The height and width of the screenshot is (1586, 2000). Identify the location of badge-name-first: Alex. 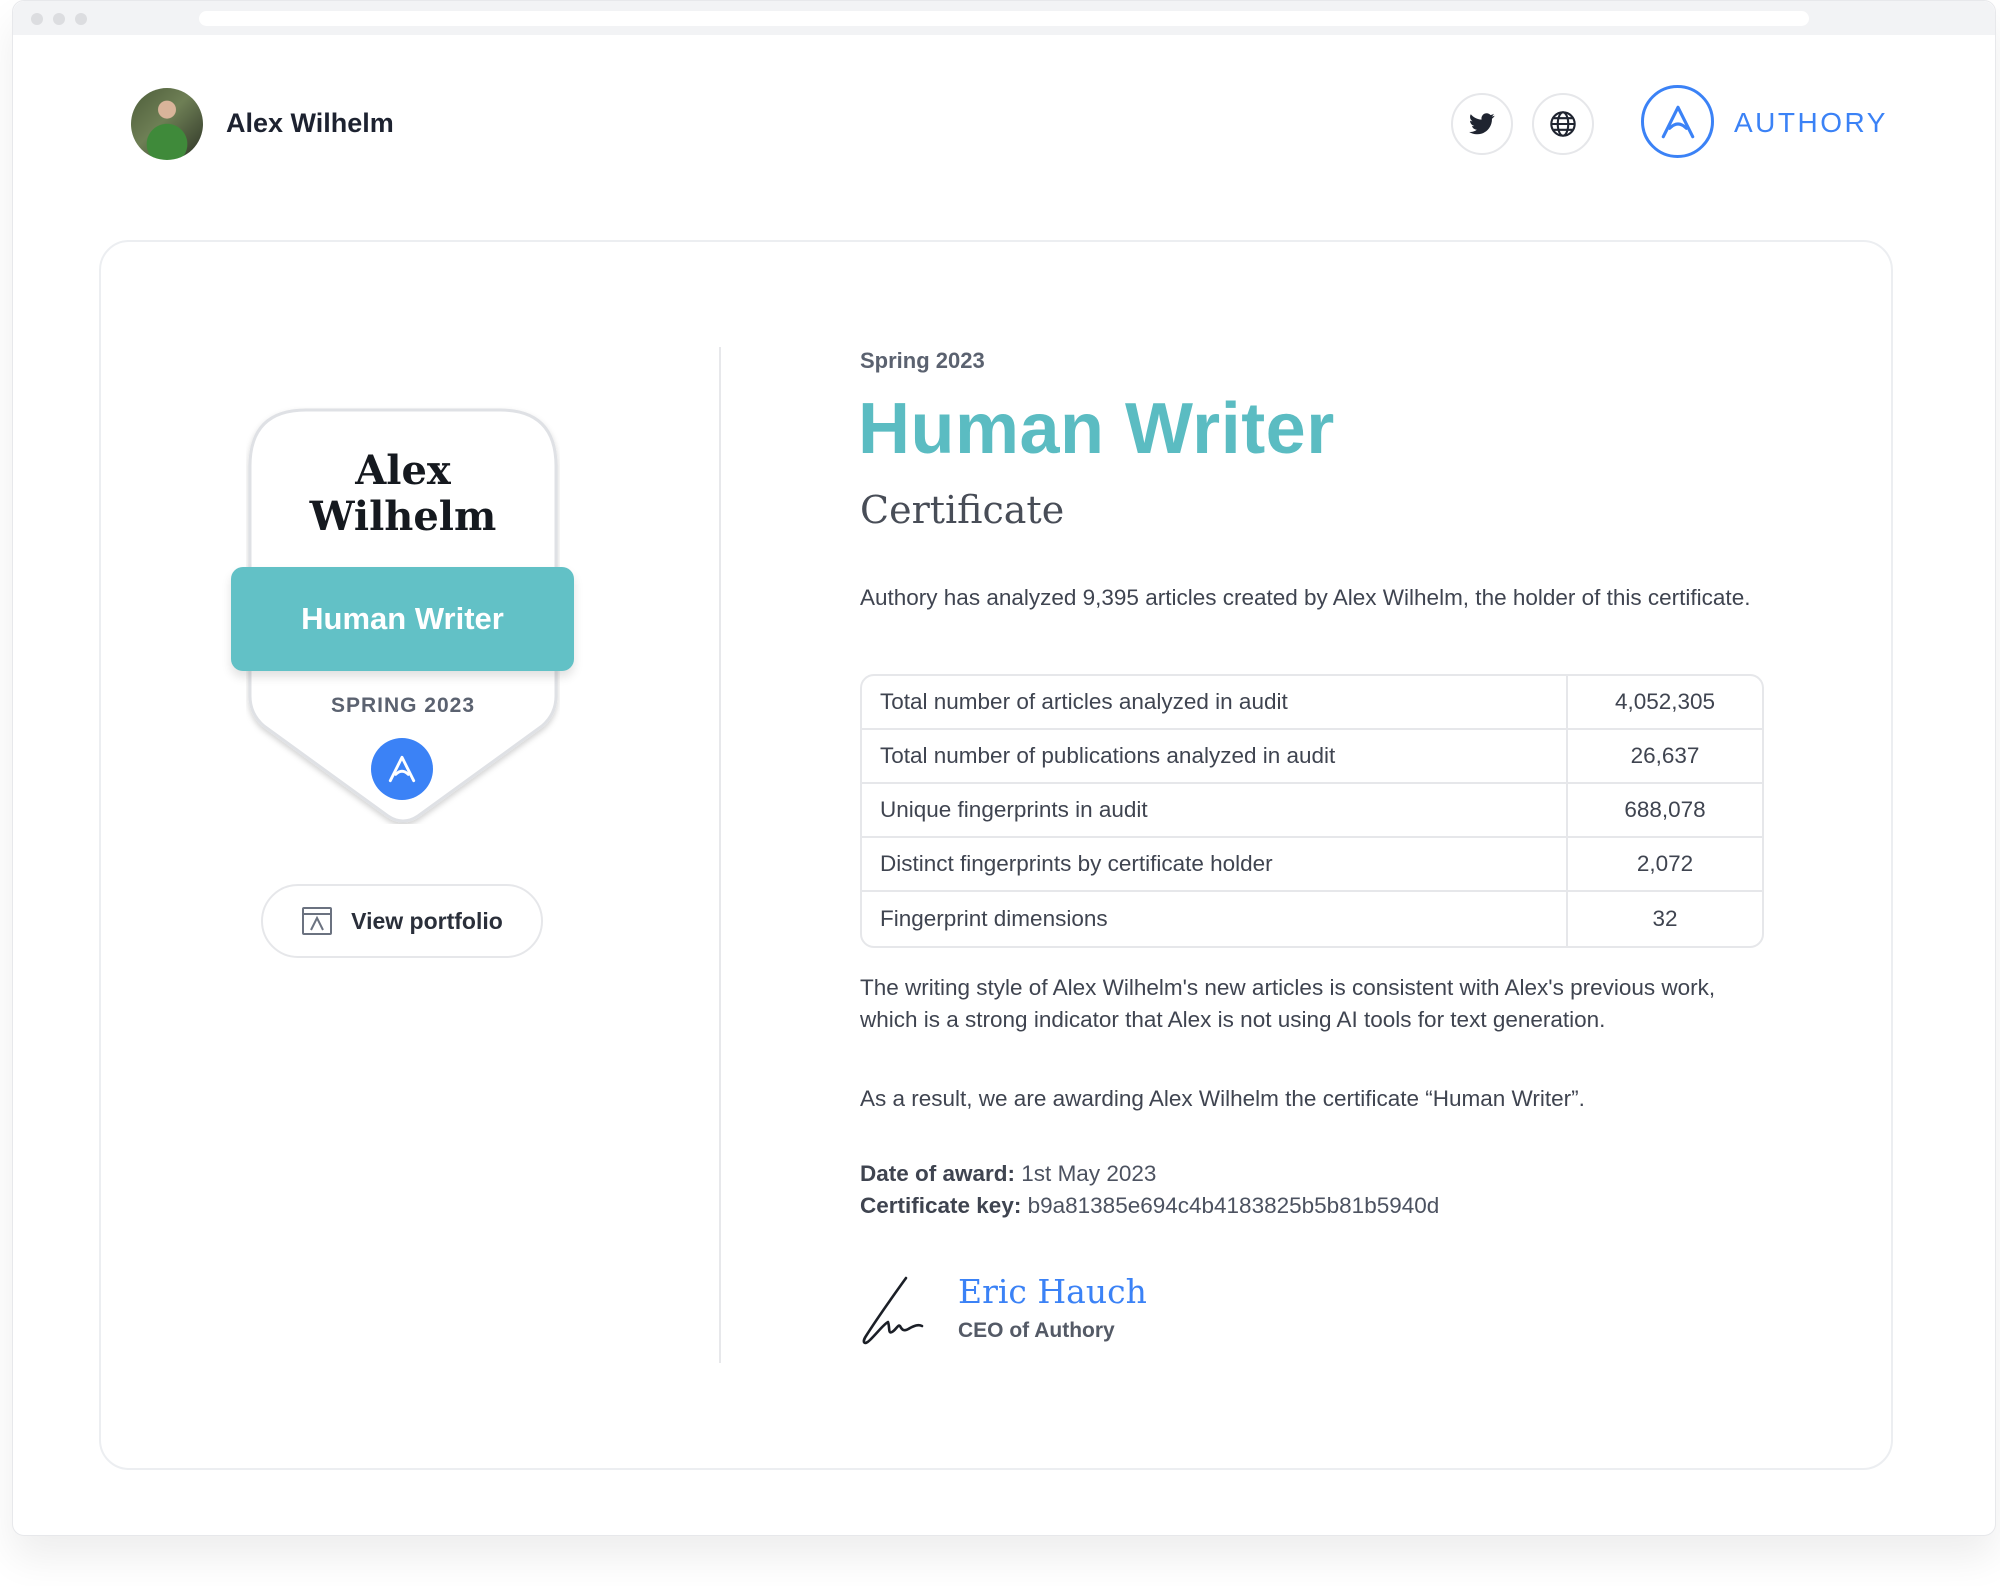
(403, 470).